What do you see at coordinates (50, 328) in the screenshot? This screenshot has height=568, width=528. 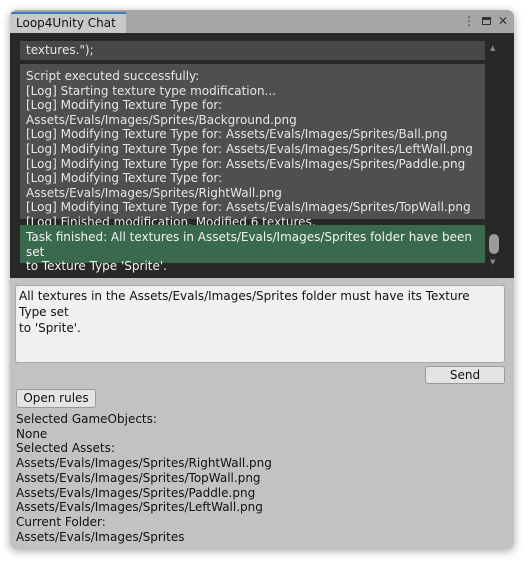 I see `prompt-line: to 'Sprite'.` at bounding box center [50, 328].